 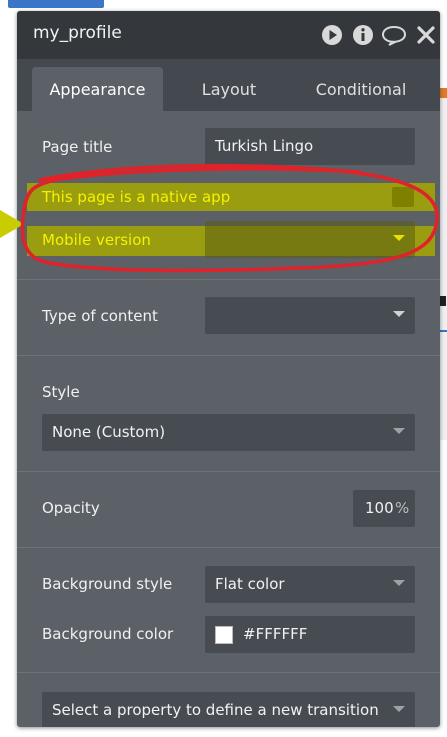 I want to click on type-of-content-dropdown, so click(x=310, y=315).